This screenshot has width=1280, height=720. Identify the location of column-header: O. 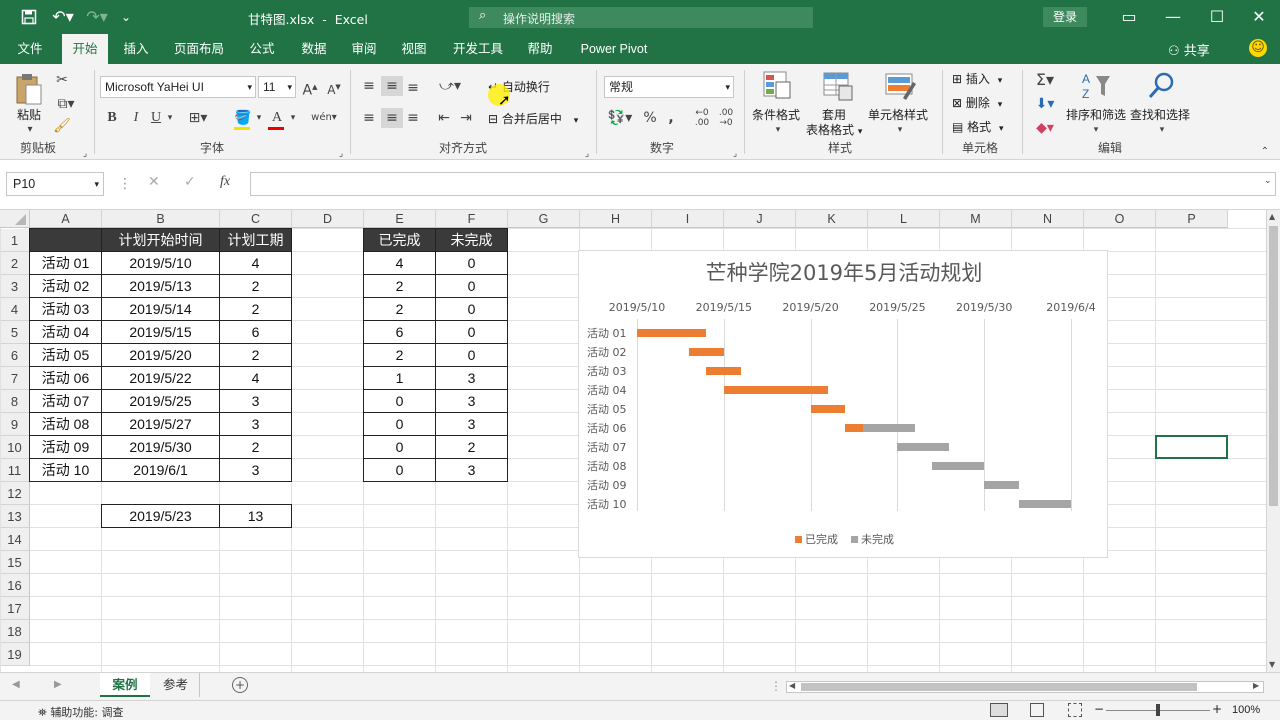
(1120, 219).